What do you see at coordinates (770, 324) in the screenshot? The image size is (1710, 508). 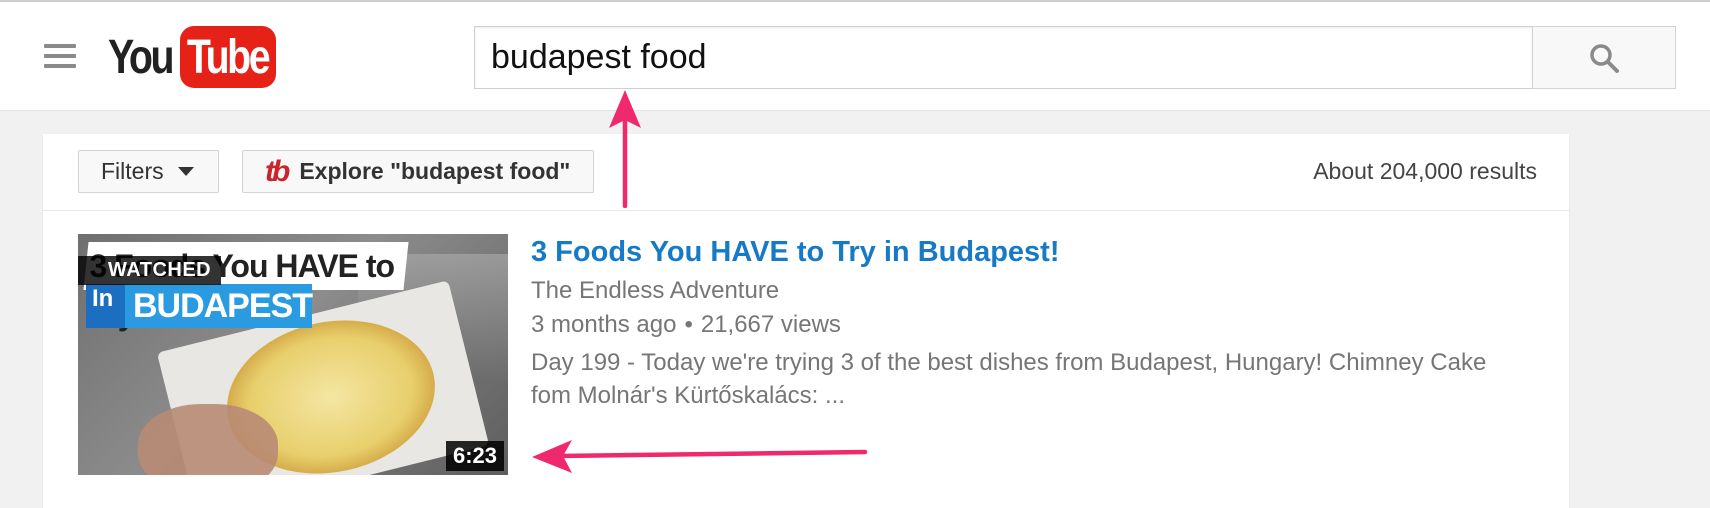 I see `view-count: 21,667 views` at bounding box center [770, 324].